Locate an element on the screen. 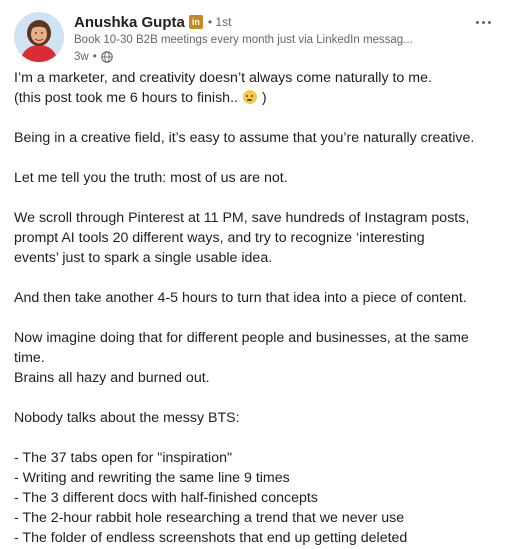 The height and width of the screenshot is (549, 507). connection-degree: • 1st is located at coordinates (219, 22).